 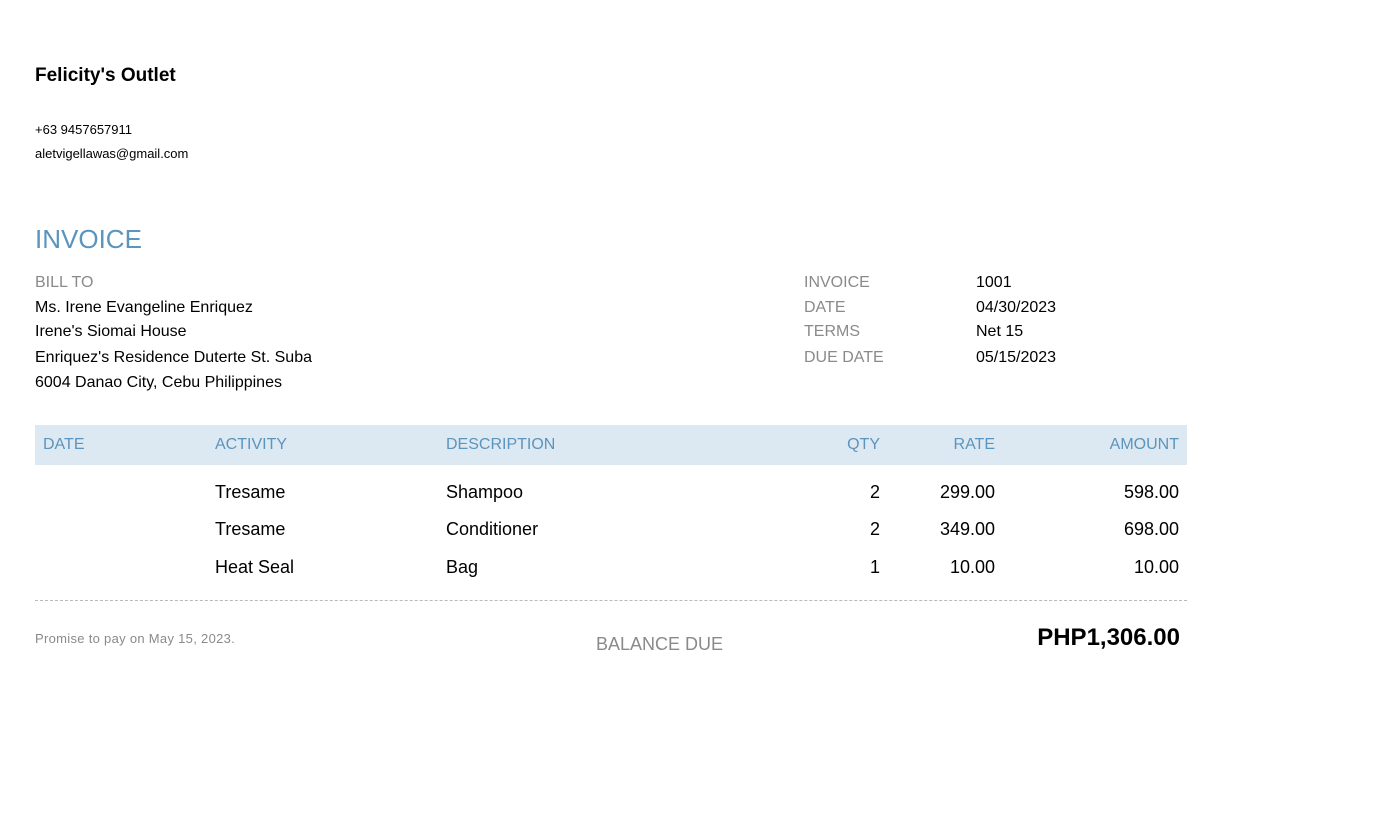 I want to click on invoice-date-label: DATE, so click(x=825, y=307).